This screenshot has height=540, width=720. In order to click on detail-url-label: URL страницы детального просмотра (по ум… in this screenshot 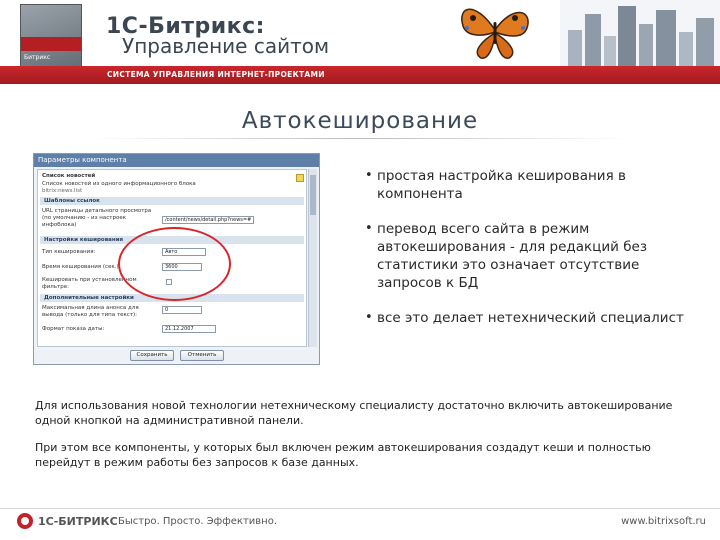, I will do `click(97, 218)`.